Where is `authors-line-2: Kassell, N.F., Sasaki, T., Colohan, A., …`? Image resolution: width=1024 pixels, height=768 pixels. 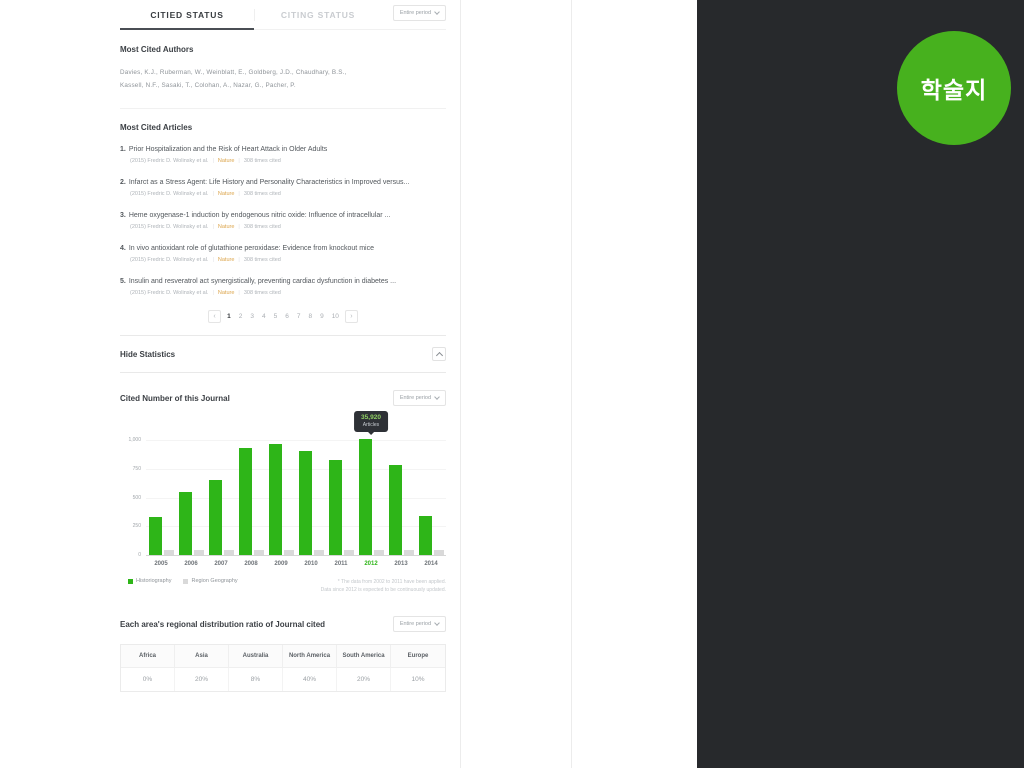
authors-line-2: Kassell, N.F., Sasaki, T., Colohan, A., … is located at coordinates (208, 85).